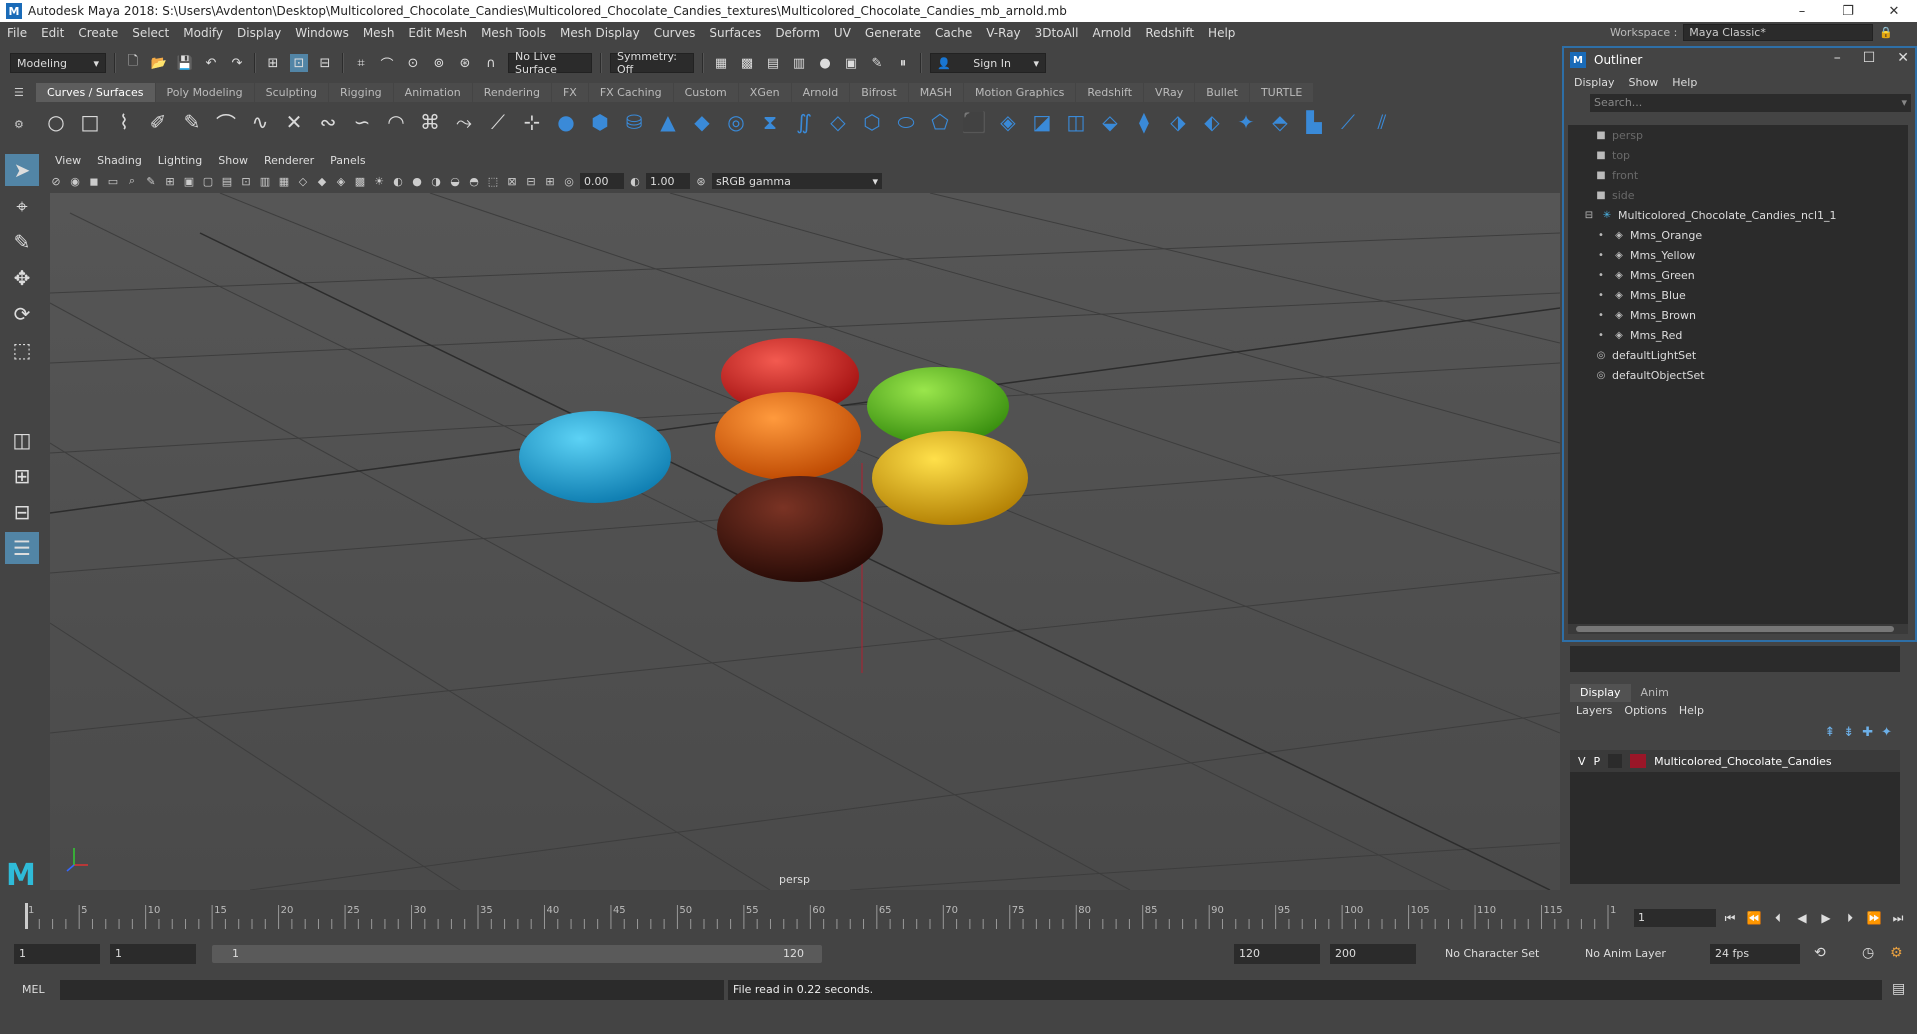 The image size is (1917, 1034). I want to click on select-hierarchy-icon: ⊞, so click(273, 63).